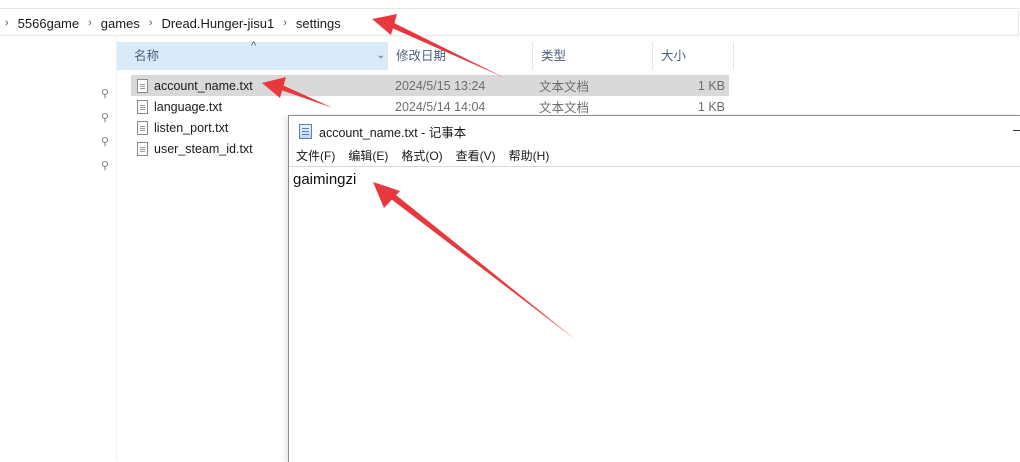 The height and width of the screenshot is (462, 1020). What do you see at coordinates (693, 56) in the screenshot?
I see `column-size: 大小` at bounding box center [693, 56].